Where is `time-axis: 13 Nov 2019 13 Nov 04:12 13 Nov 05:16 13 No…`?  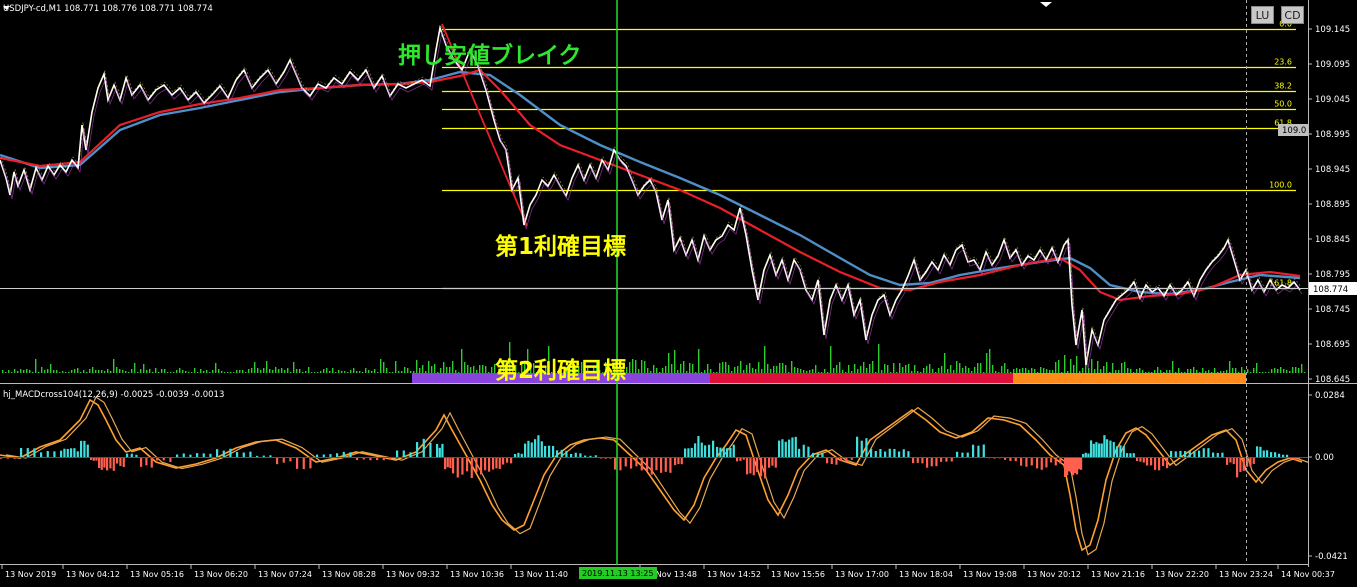 time-axis: 13 Nov 2019 13 Nov 04:12 13 Nov 05:16 13 No… is located at coordinates (668, 572).